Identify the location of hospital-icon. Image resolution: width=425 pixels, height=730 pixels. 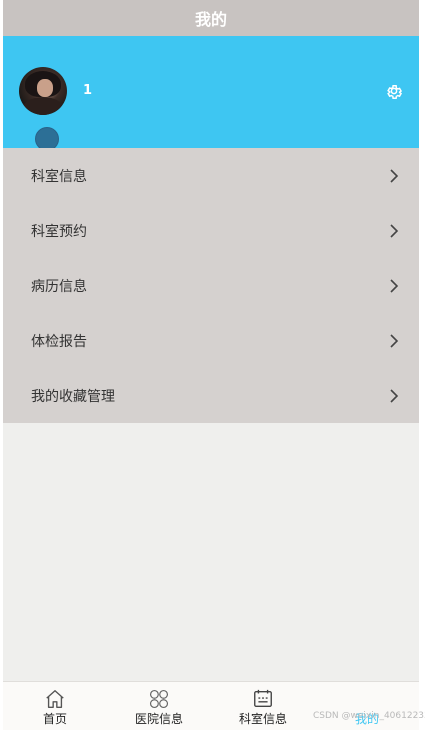
(159, 699).